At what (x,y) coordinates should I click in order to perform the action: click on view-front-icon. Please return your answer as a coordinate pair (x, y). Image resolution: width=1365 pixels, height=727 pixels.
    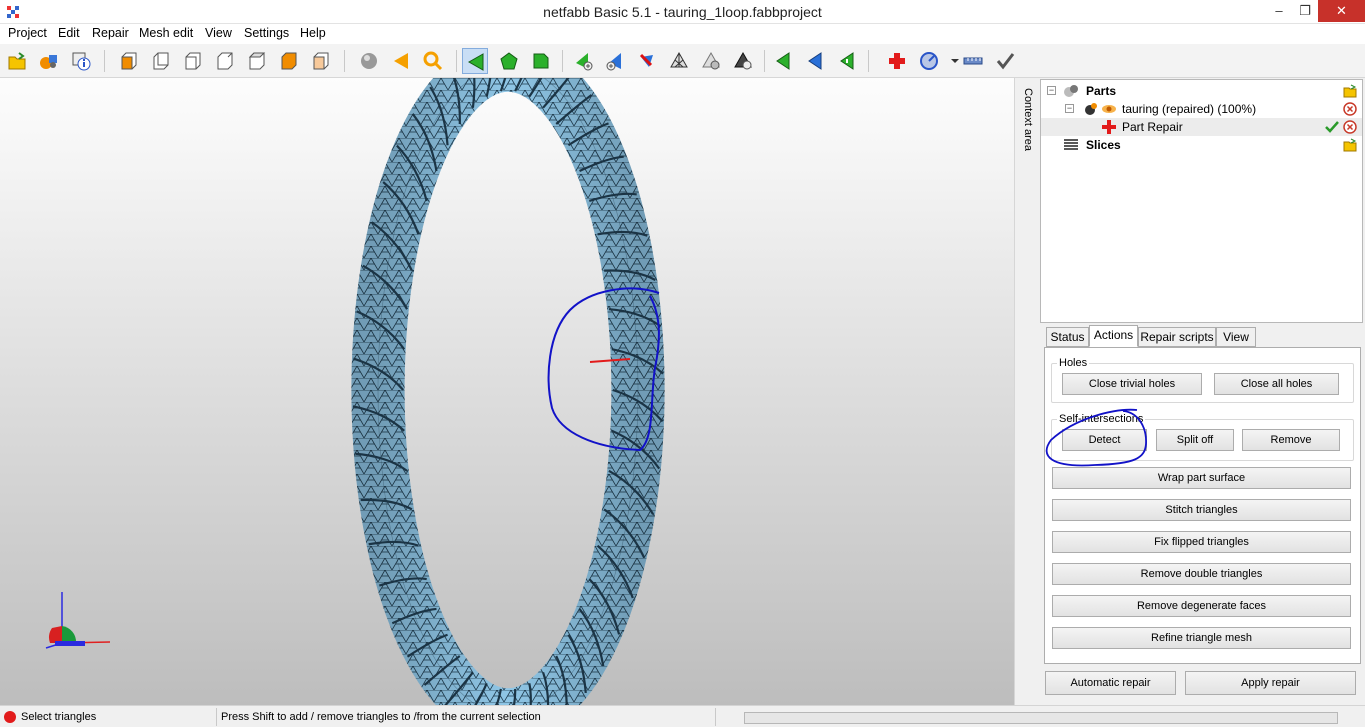
    Looking at the image, I should click on (129, 61).